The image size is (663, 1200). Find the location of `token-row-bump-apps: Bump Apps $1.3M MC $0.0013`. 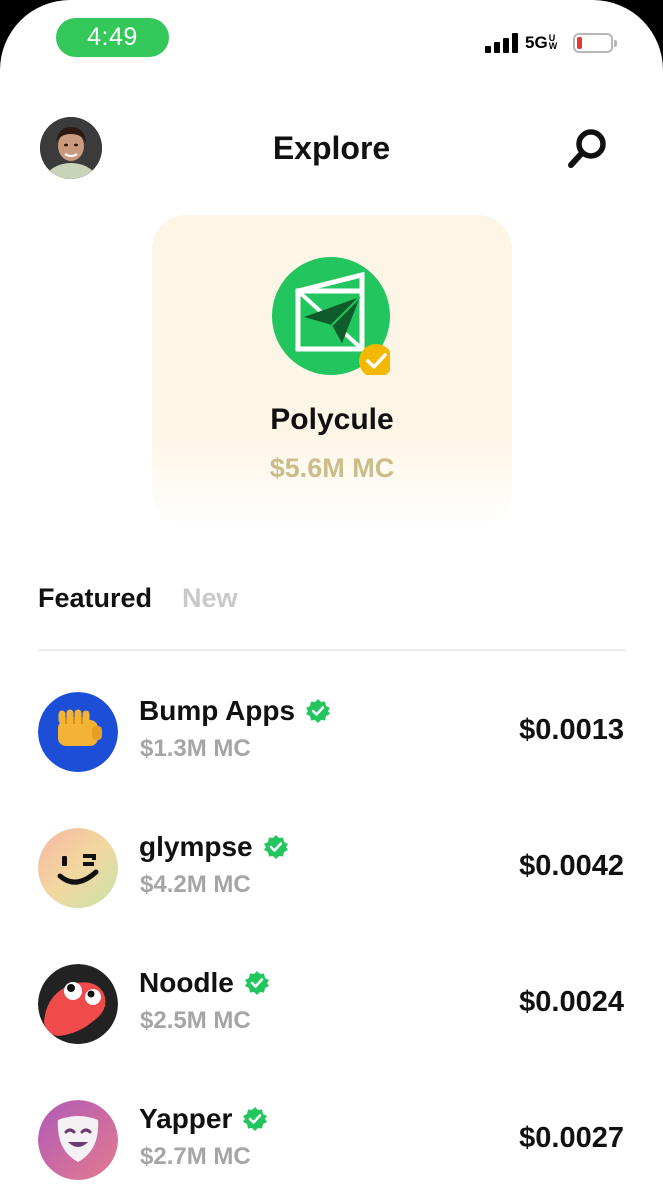

token-row-bump-apps: Bump Apps $1.3M MC $0.0013 is located at coordinates (332, 732).